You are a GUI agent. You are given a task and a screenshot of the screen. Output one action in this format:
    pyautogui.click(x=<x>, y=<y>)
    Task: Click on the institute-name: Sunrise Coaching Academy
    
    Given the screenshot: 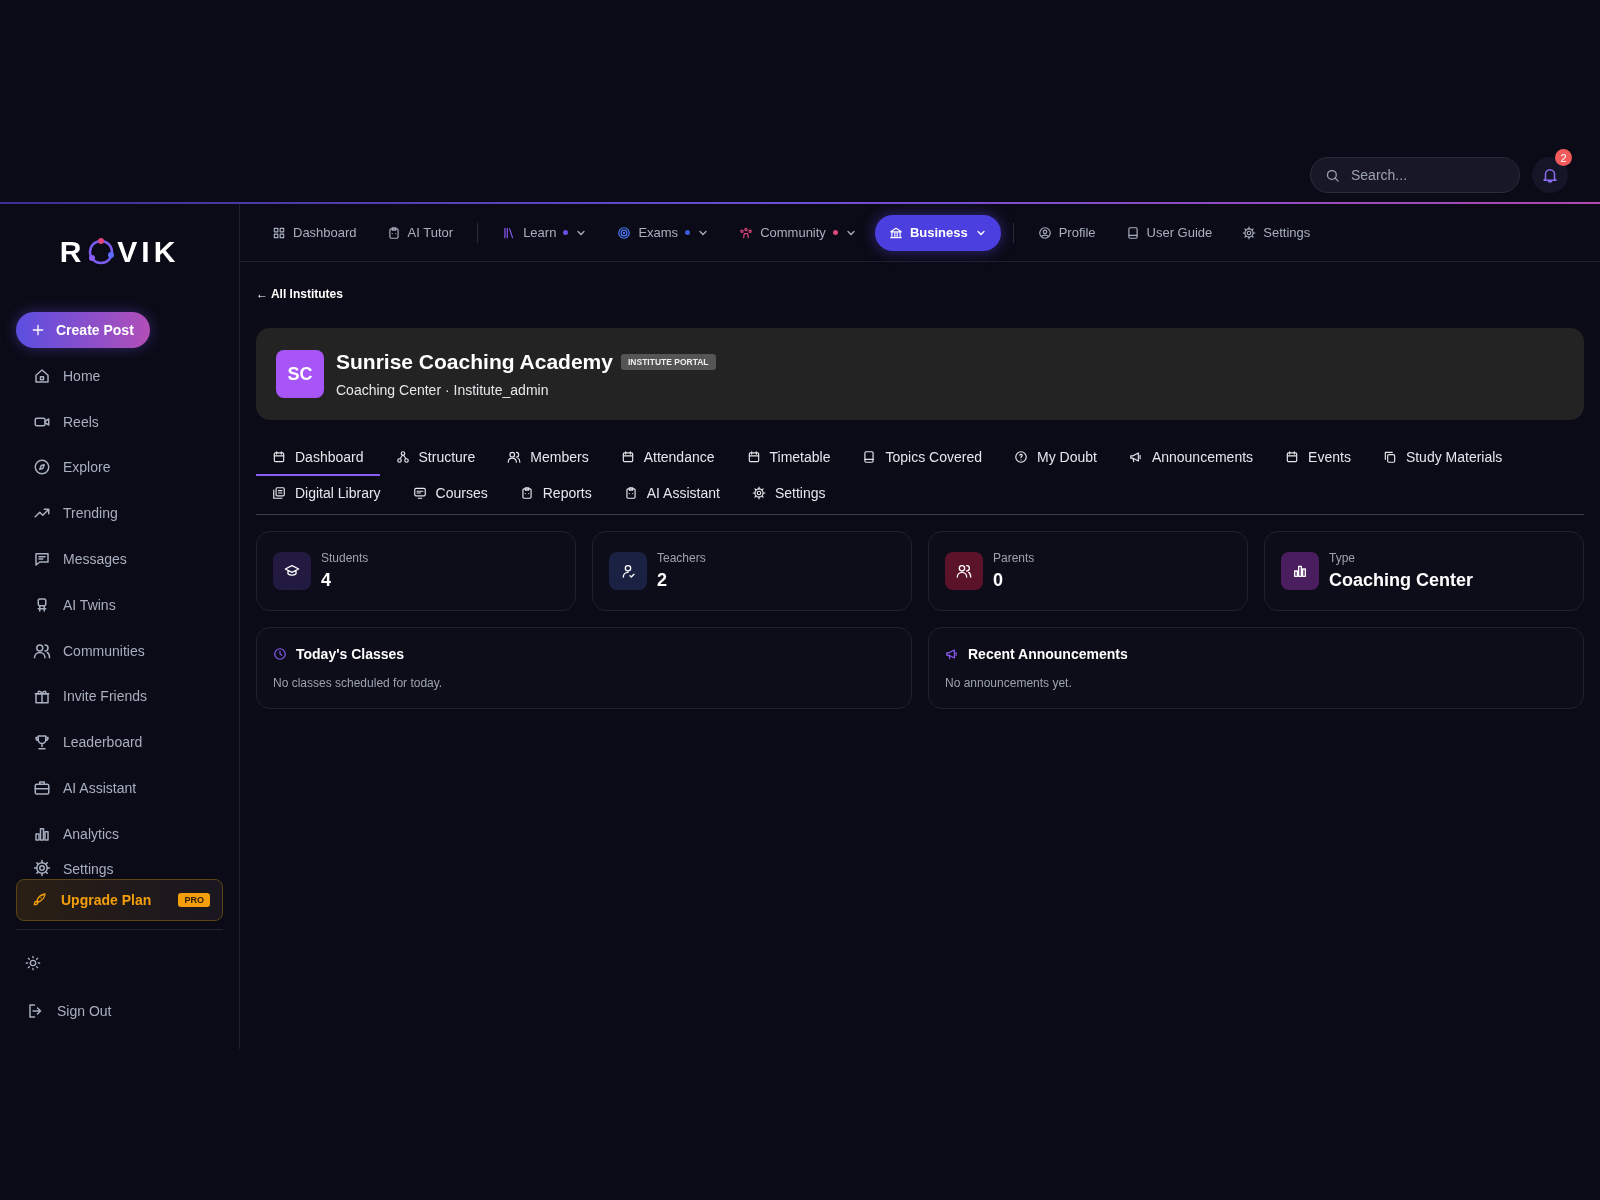 What is the action you would take?
    pyautogui.click(x=474, y=362)
    